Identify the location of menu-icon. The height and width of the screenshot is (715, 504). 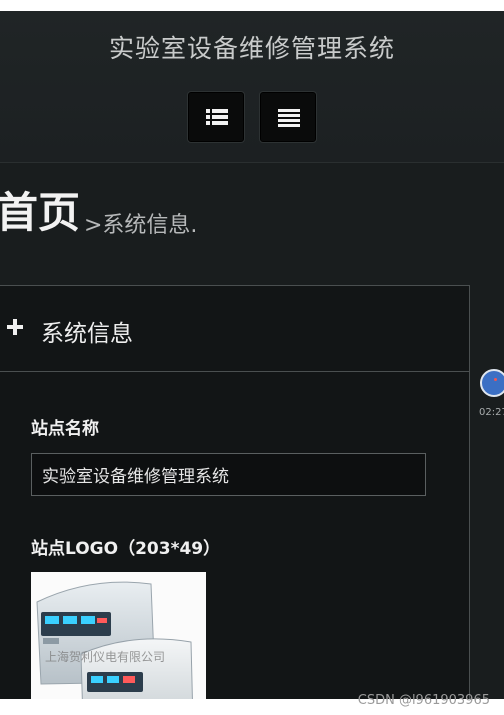
(289, 118).